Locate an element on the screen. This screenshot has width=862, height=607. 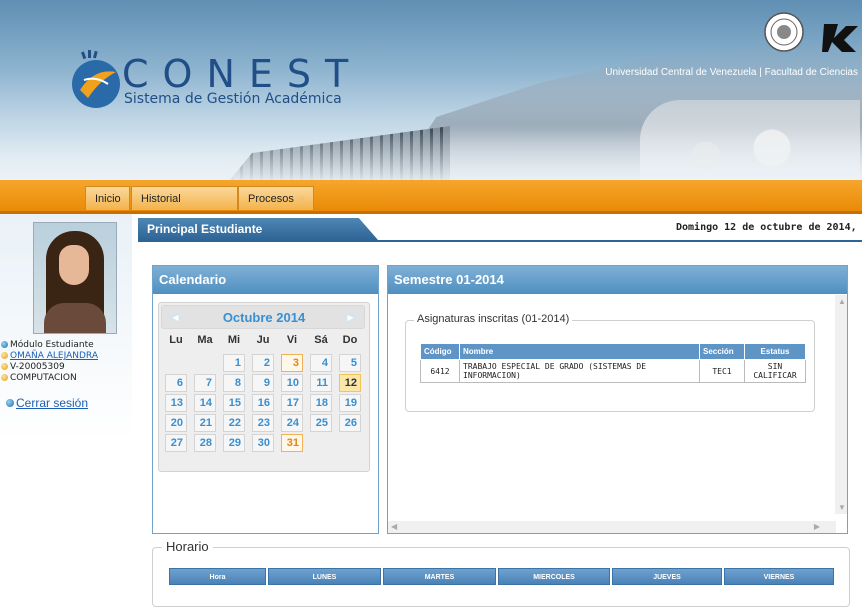
calendar-day: 31 is located at coordinates (292, 443).